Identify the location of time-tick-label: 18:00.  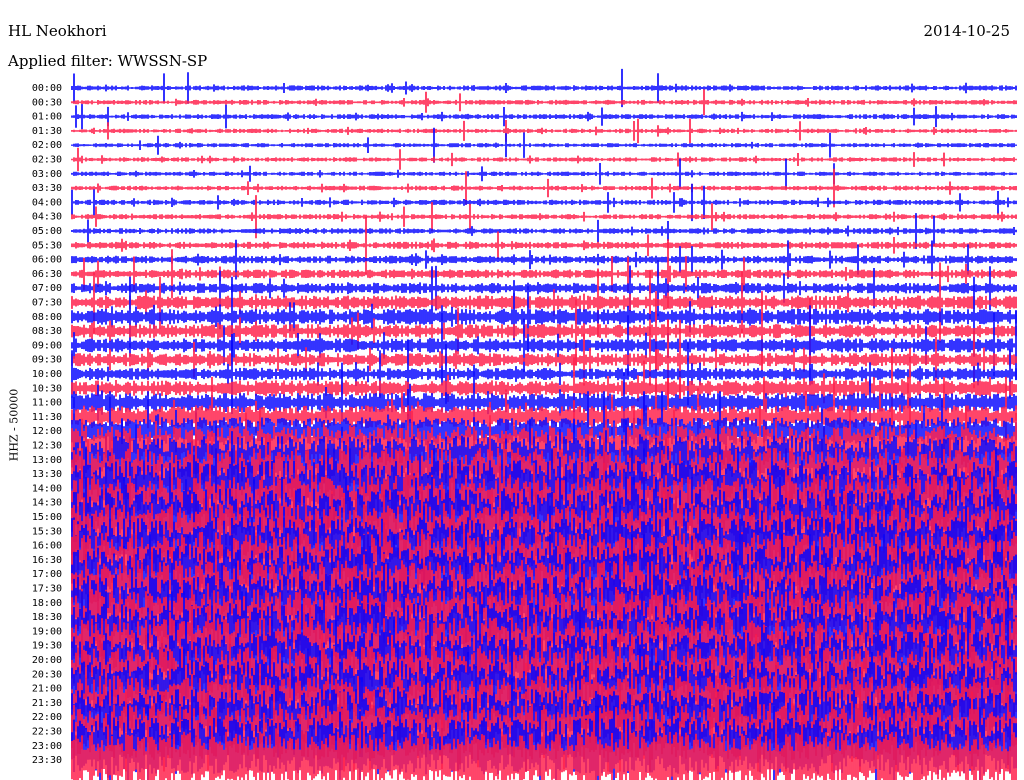
(47, 603).